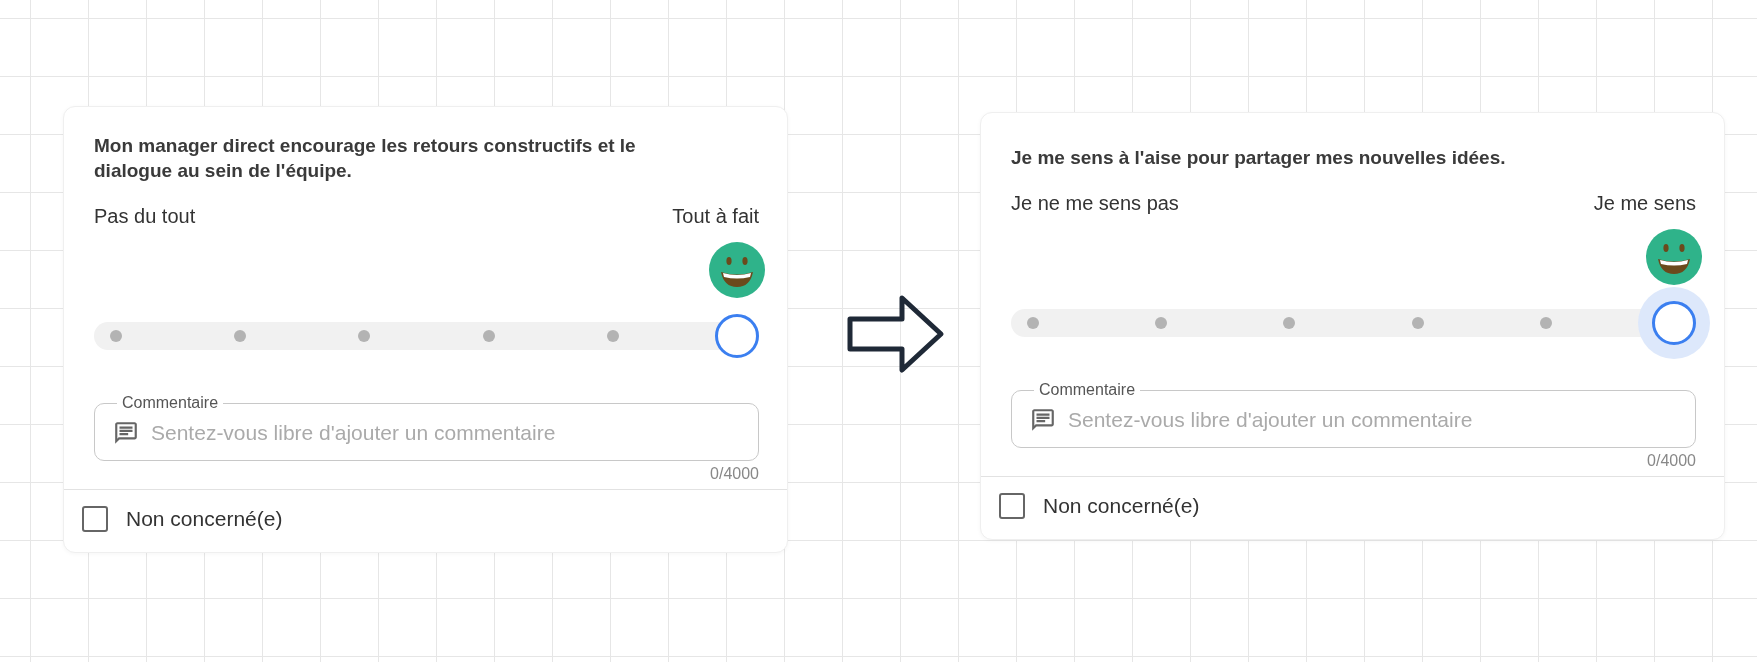 The height and width of the screenshot is (662, 1757). I want to click on question-text: Mon manager direct encourage les retours constructifs et le dialogue au sein de l'équipe., so click(365, 158).